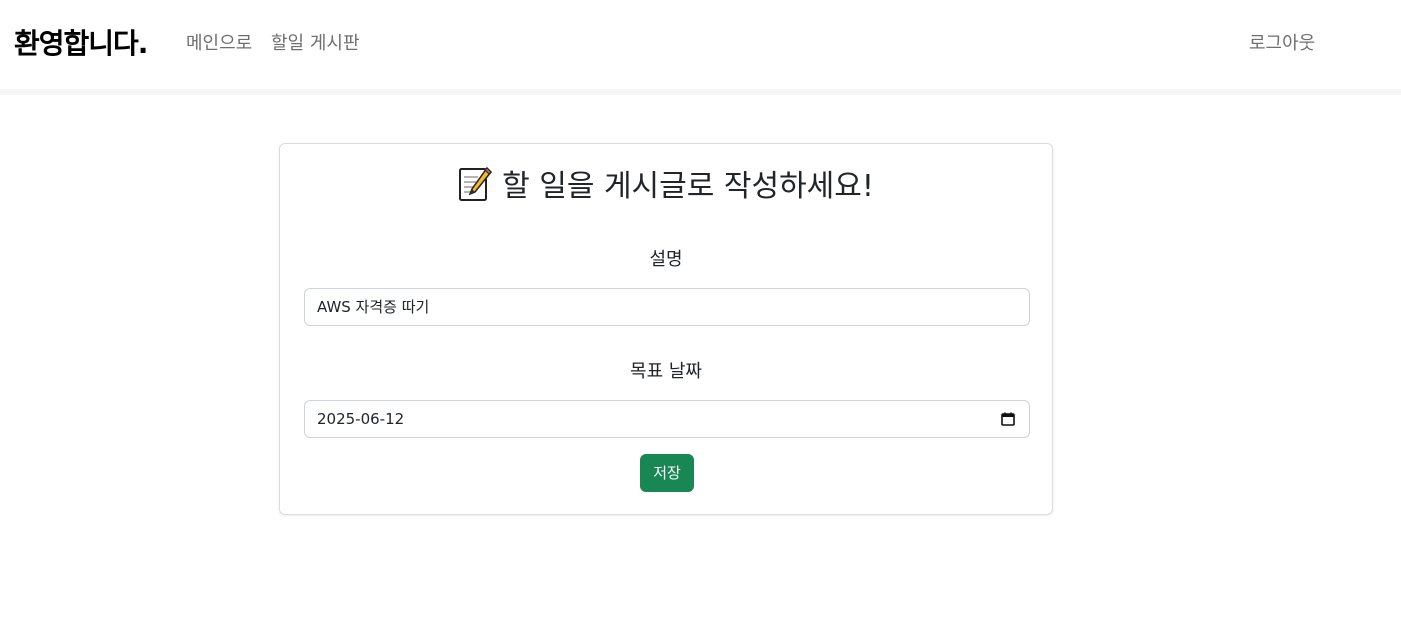 The width and height of the screenshot is (1401, 627). What do you see at coordinates (688, 186) in the screenshot?
I see `form-title: 할 일을 게시글로 작성하세요!` at bounding box center [688, 186].